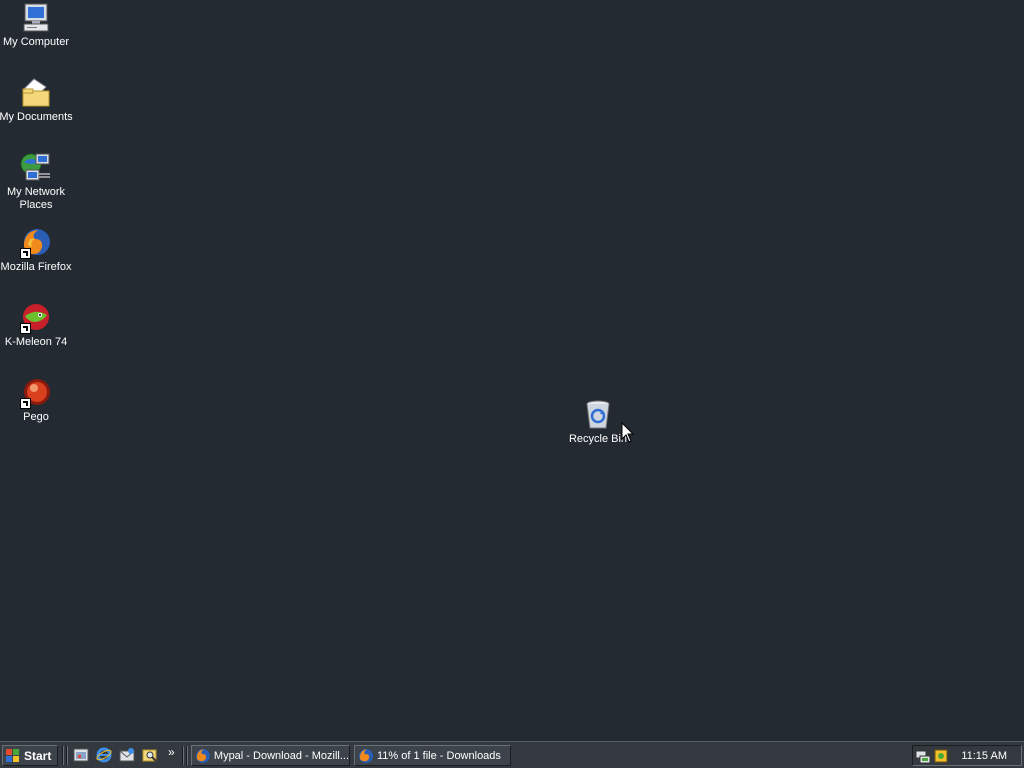 The image size is (1024, 768). What do you see at coordinates (366, 755) in the screenshot?
I see `firefox-download-icon` at bounding box center [366, 755].